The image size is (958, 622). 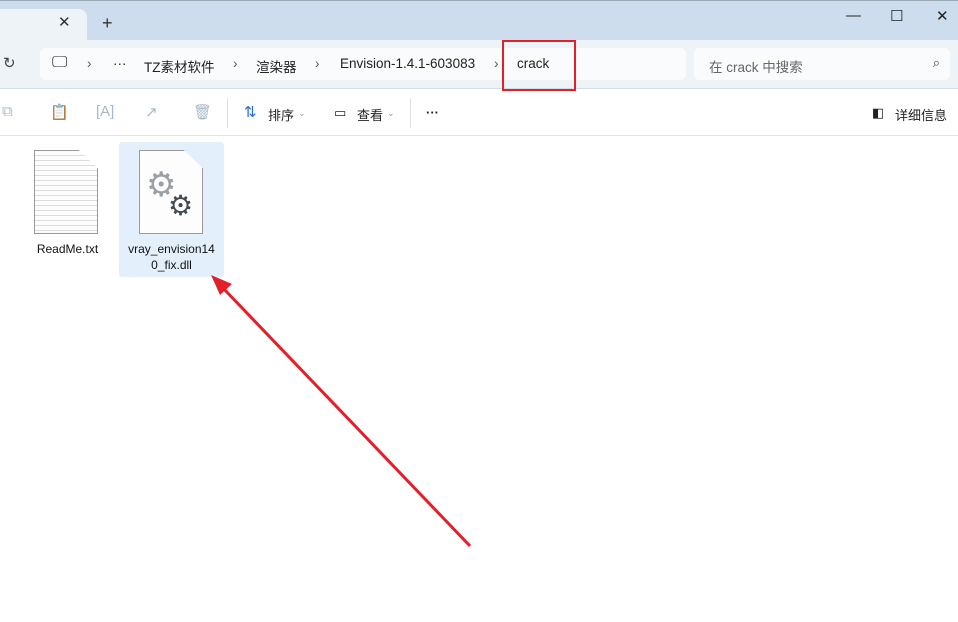 I want to click on annotation-arrow, so click(x=341, y=411).